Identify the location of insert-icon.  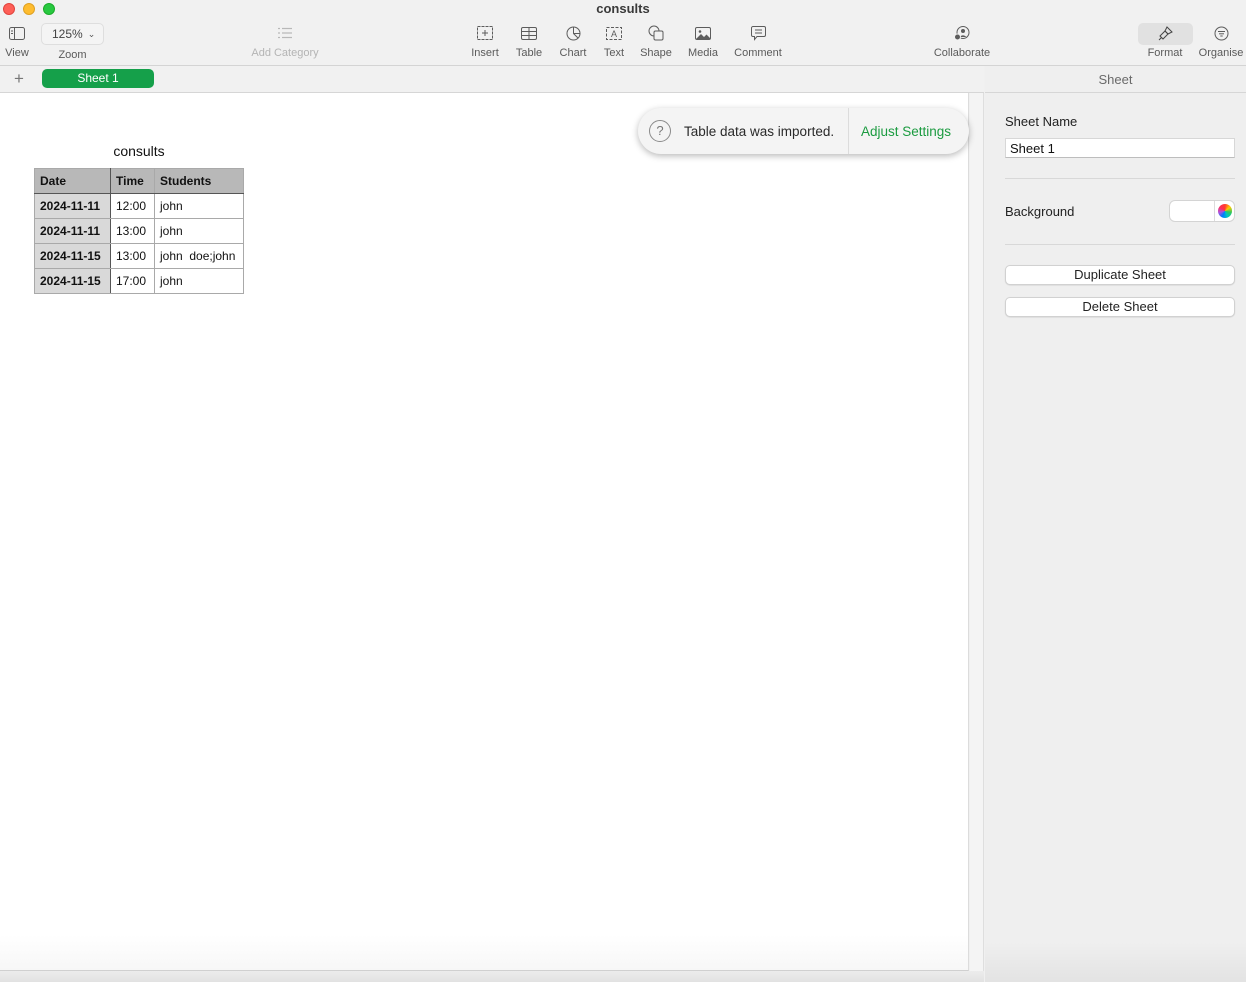
(485, 33).